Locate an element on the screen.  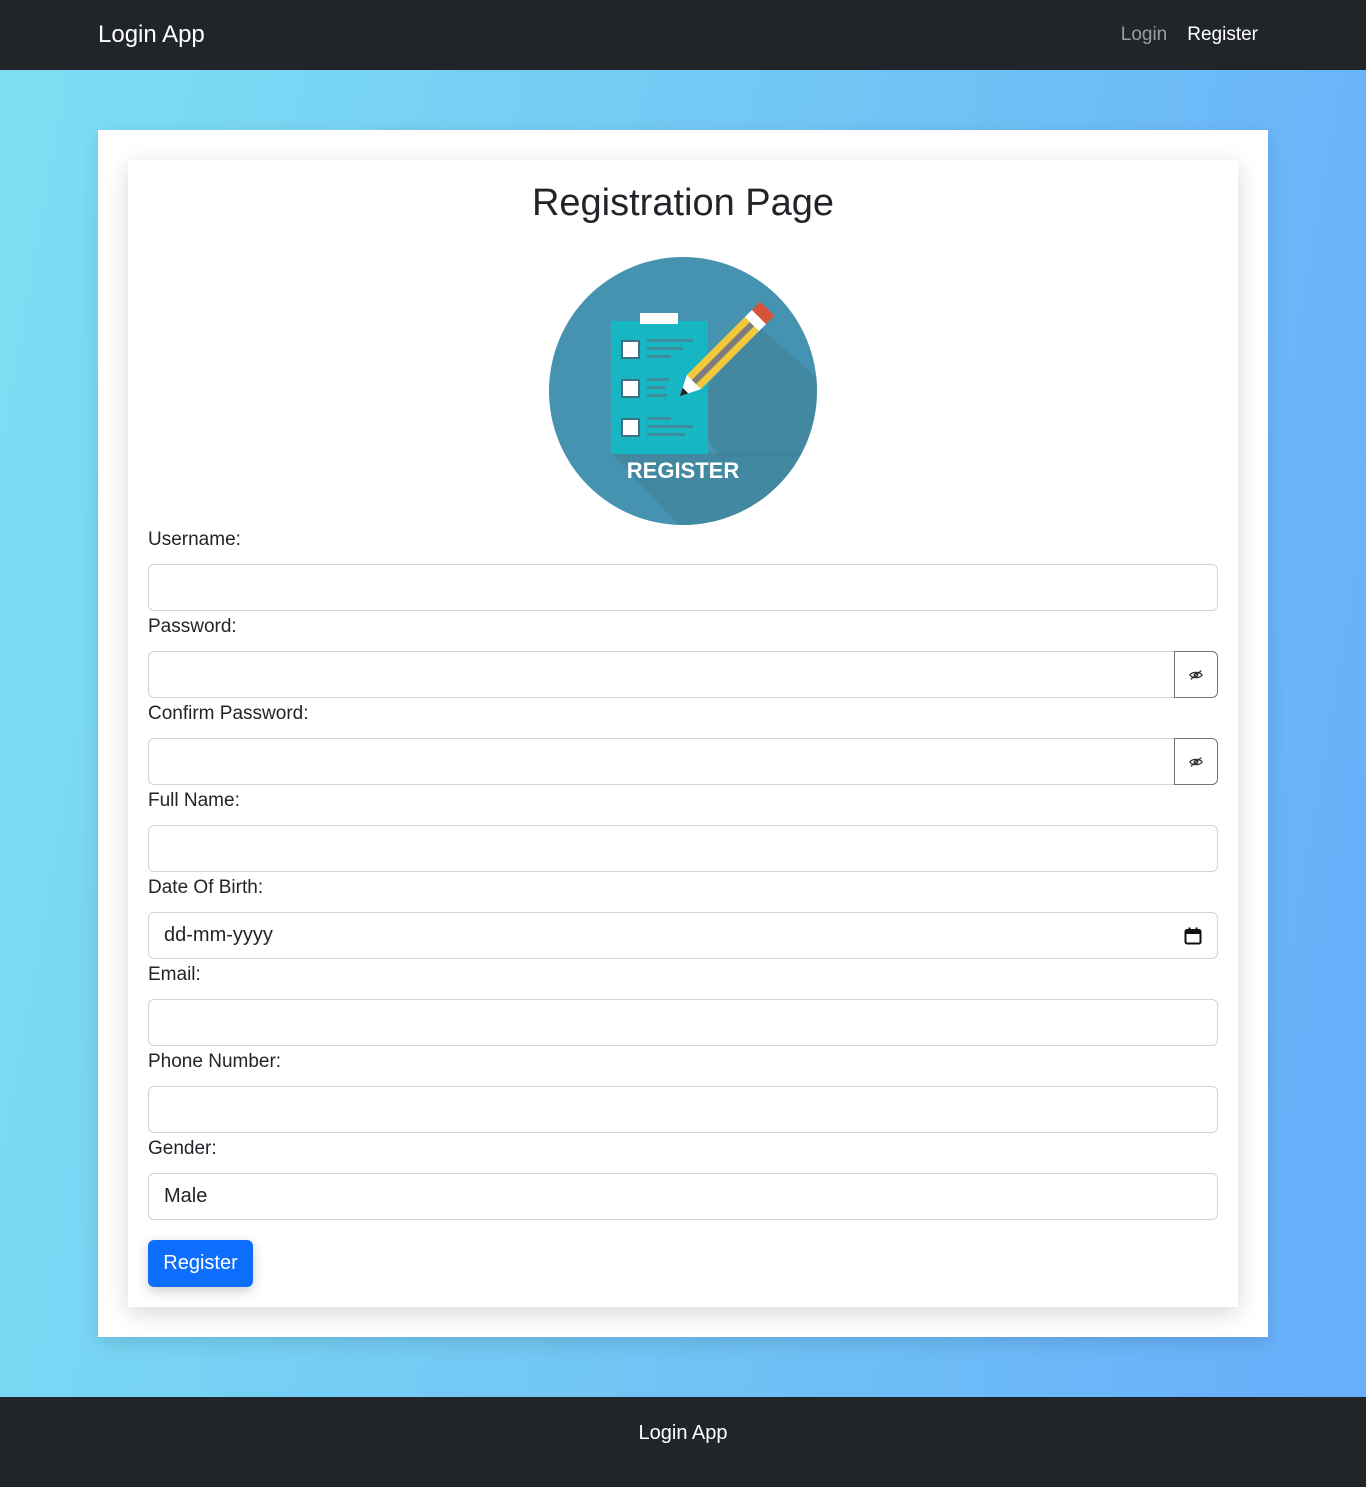
confirm-password-label: Confirm Password: is located at coordinates (228, 713).